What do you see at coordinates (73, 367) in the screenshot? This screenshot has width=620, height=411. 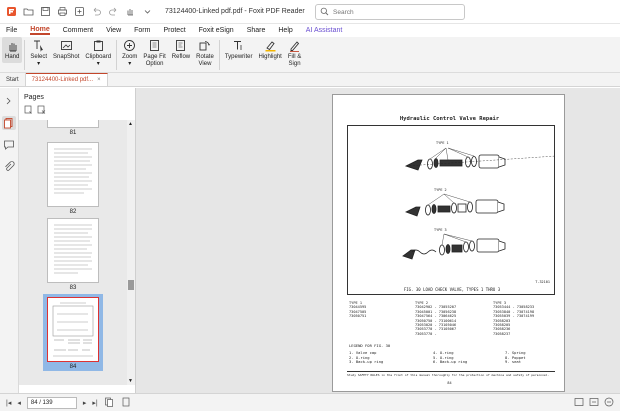 I see `thumbnail-label: 84` at bounding box center [73, 367].